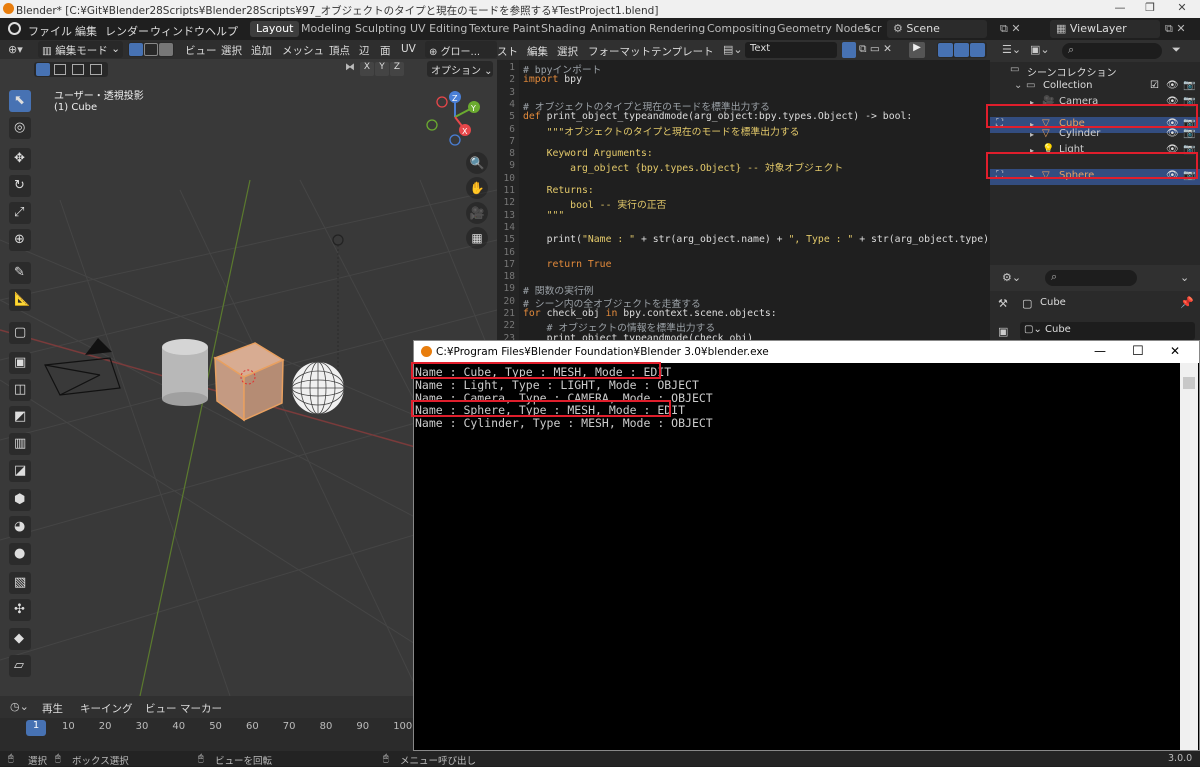 The width and height of the screenshot is (1200, 767). What do you see at coordinates (364, 50) in the screenshot?
I see `menu-edge: 辺` at bounding box center [364, 50].